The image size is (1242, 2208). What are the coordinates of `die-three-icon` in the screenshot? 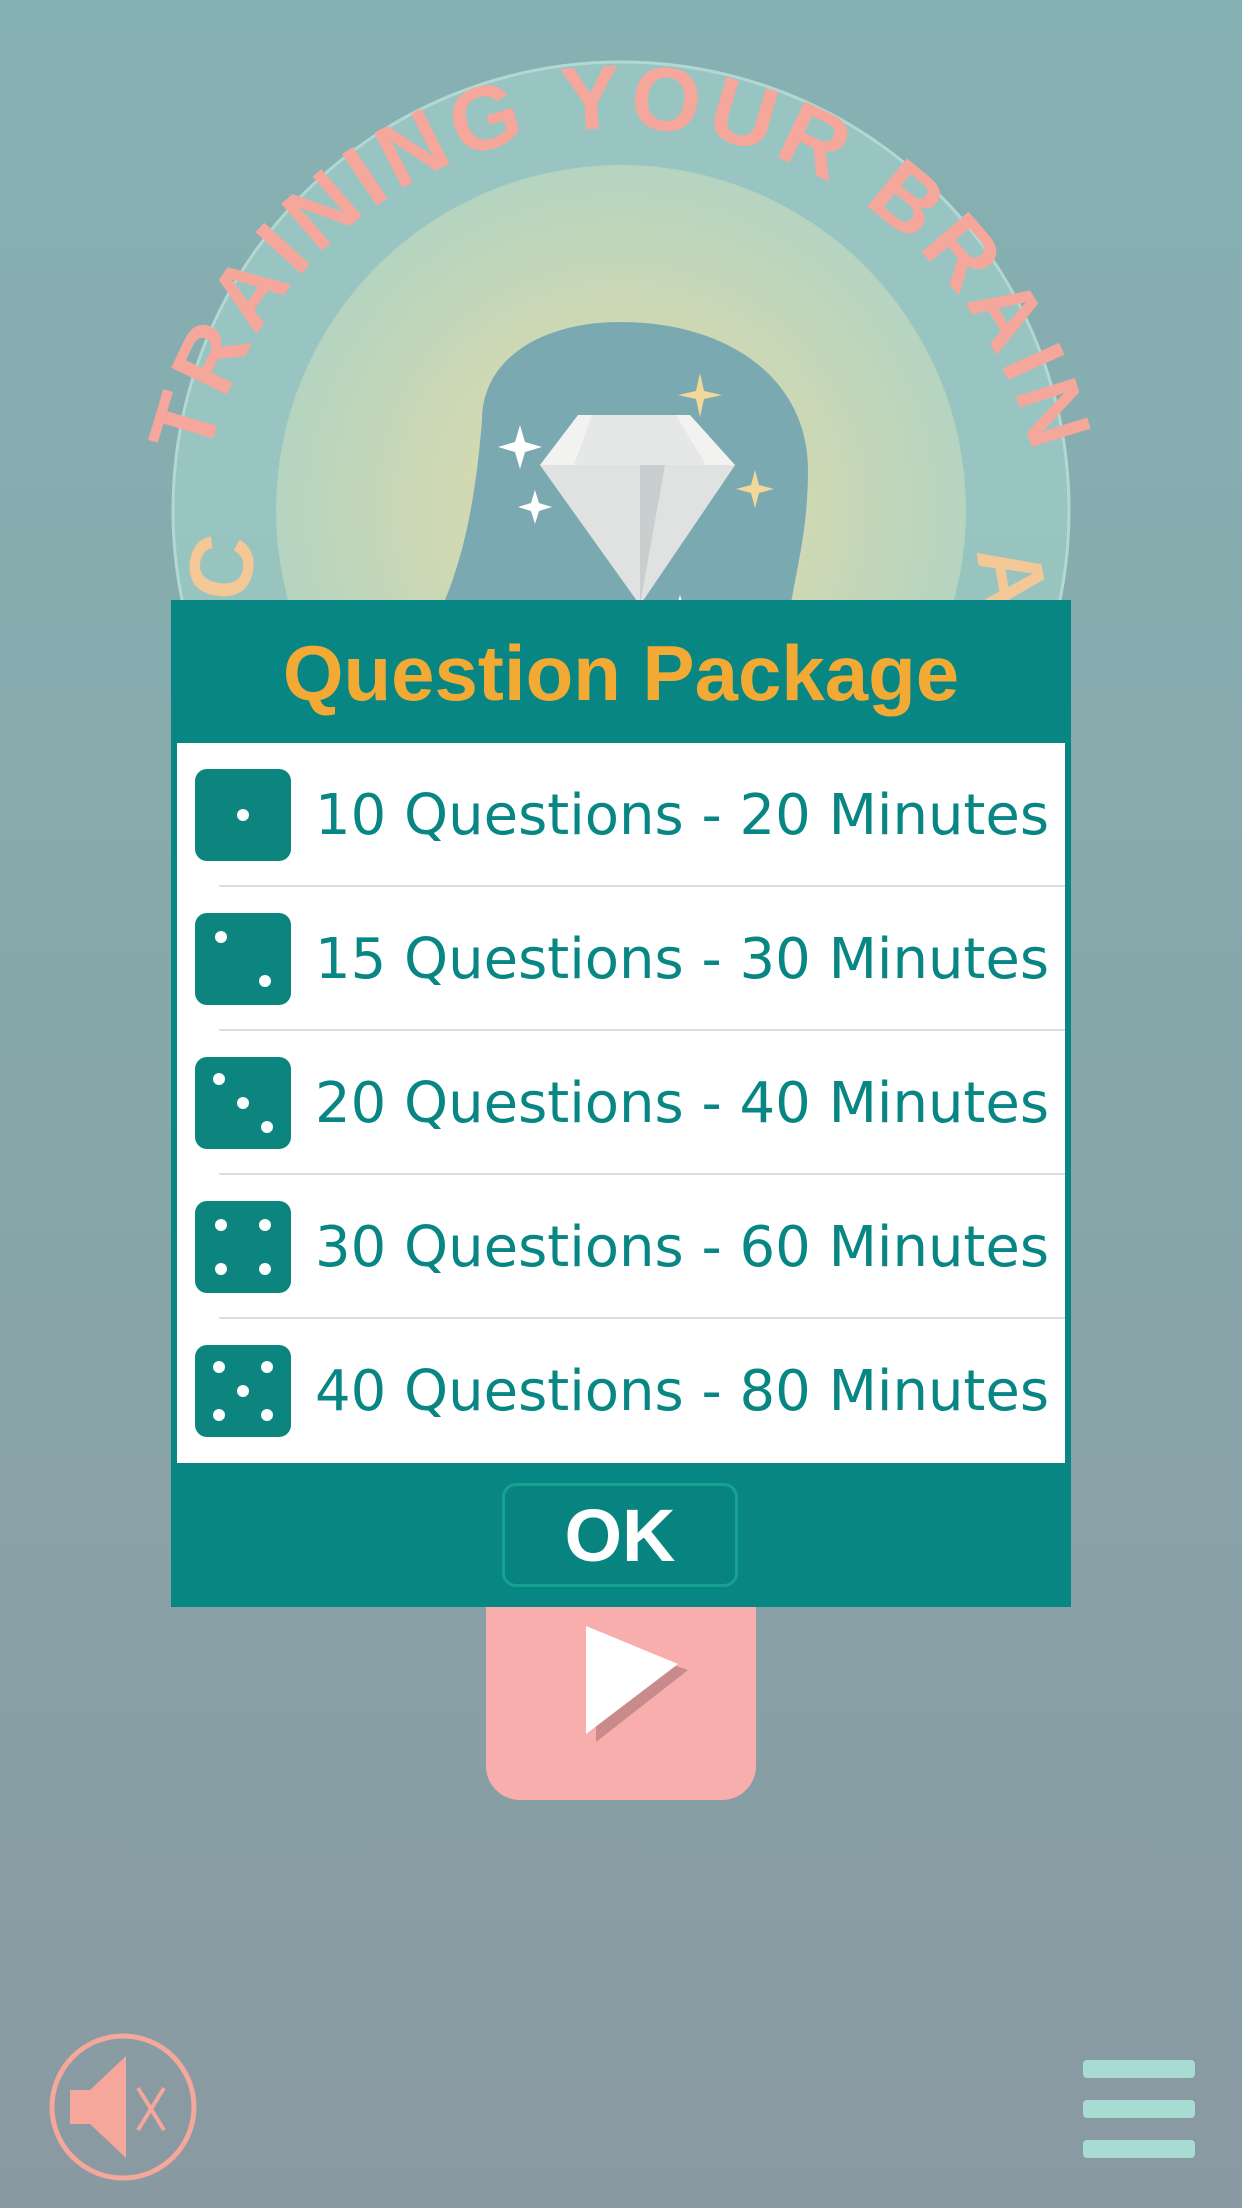 It's located at (243, 1103).